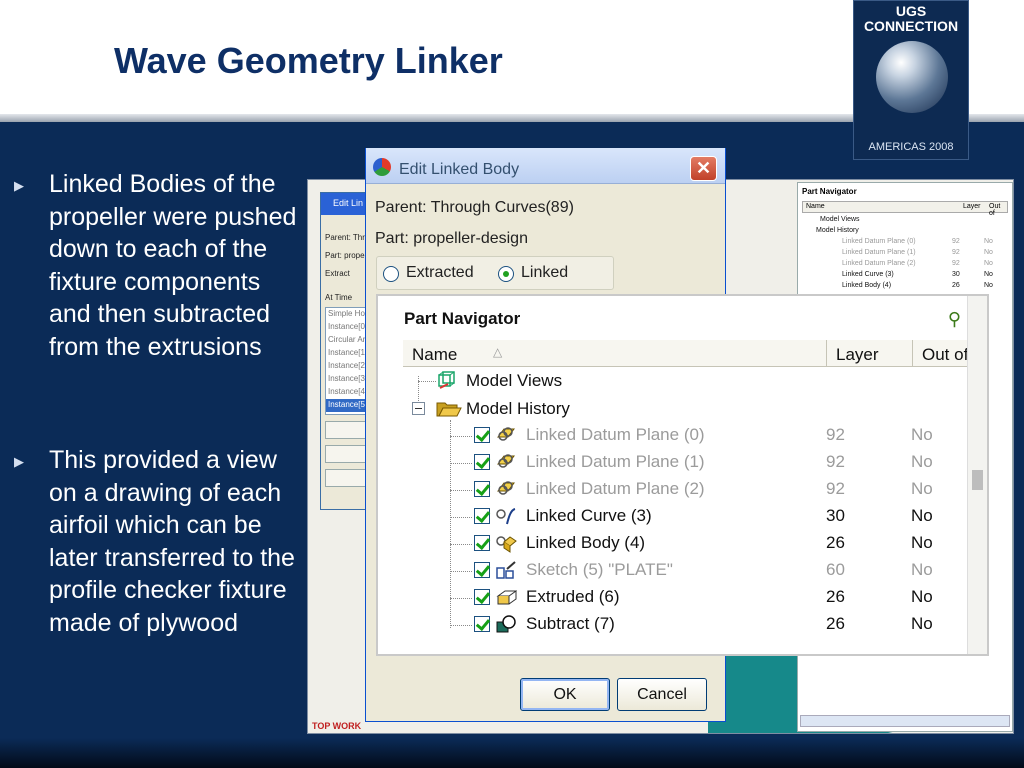 The width and height of the screenshot is (1024, 768). What do you see at coordinates (498, 352) in the screenshot?
I see `sort-arrow-icon: △` at bounding box center [498, 352].